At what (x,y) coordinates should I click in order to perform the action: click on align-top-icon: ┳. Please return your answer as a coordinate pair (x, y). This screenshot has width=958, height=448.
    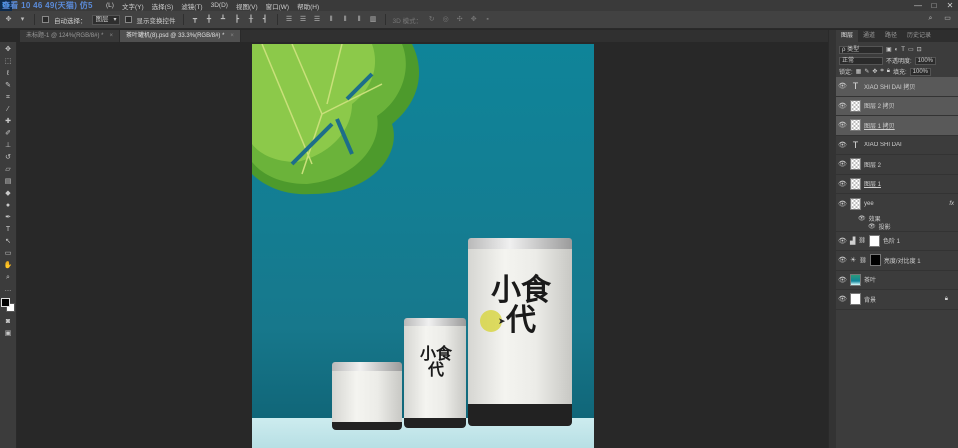
    Looking at the image, I should click on (195, 20).